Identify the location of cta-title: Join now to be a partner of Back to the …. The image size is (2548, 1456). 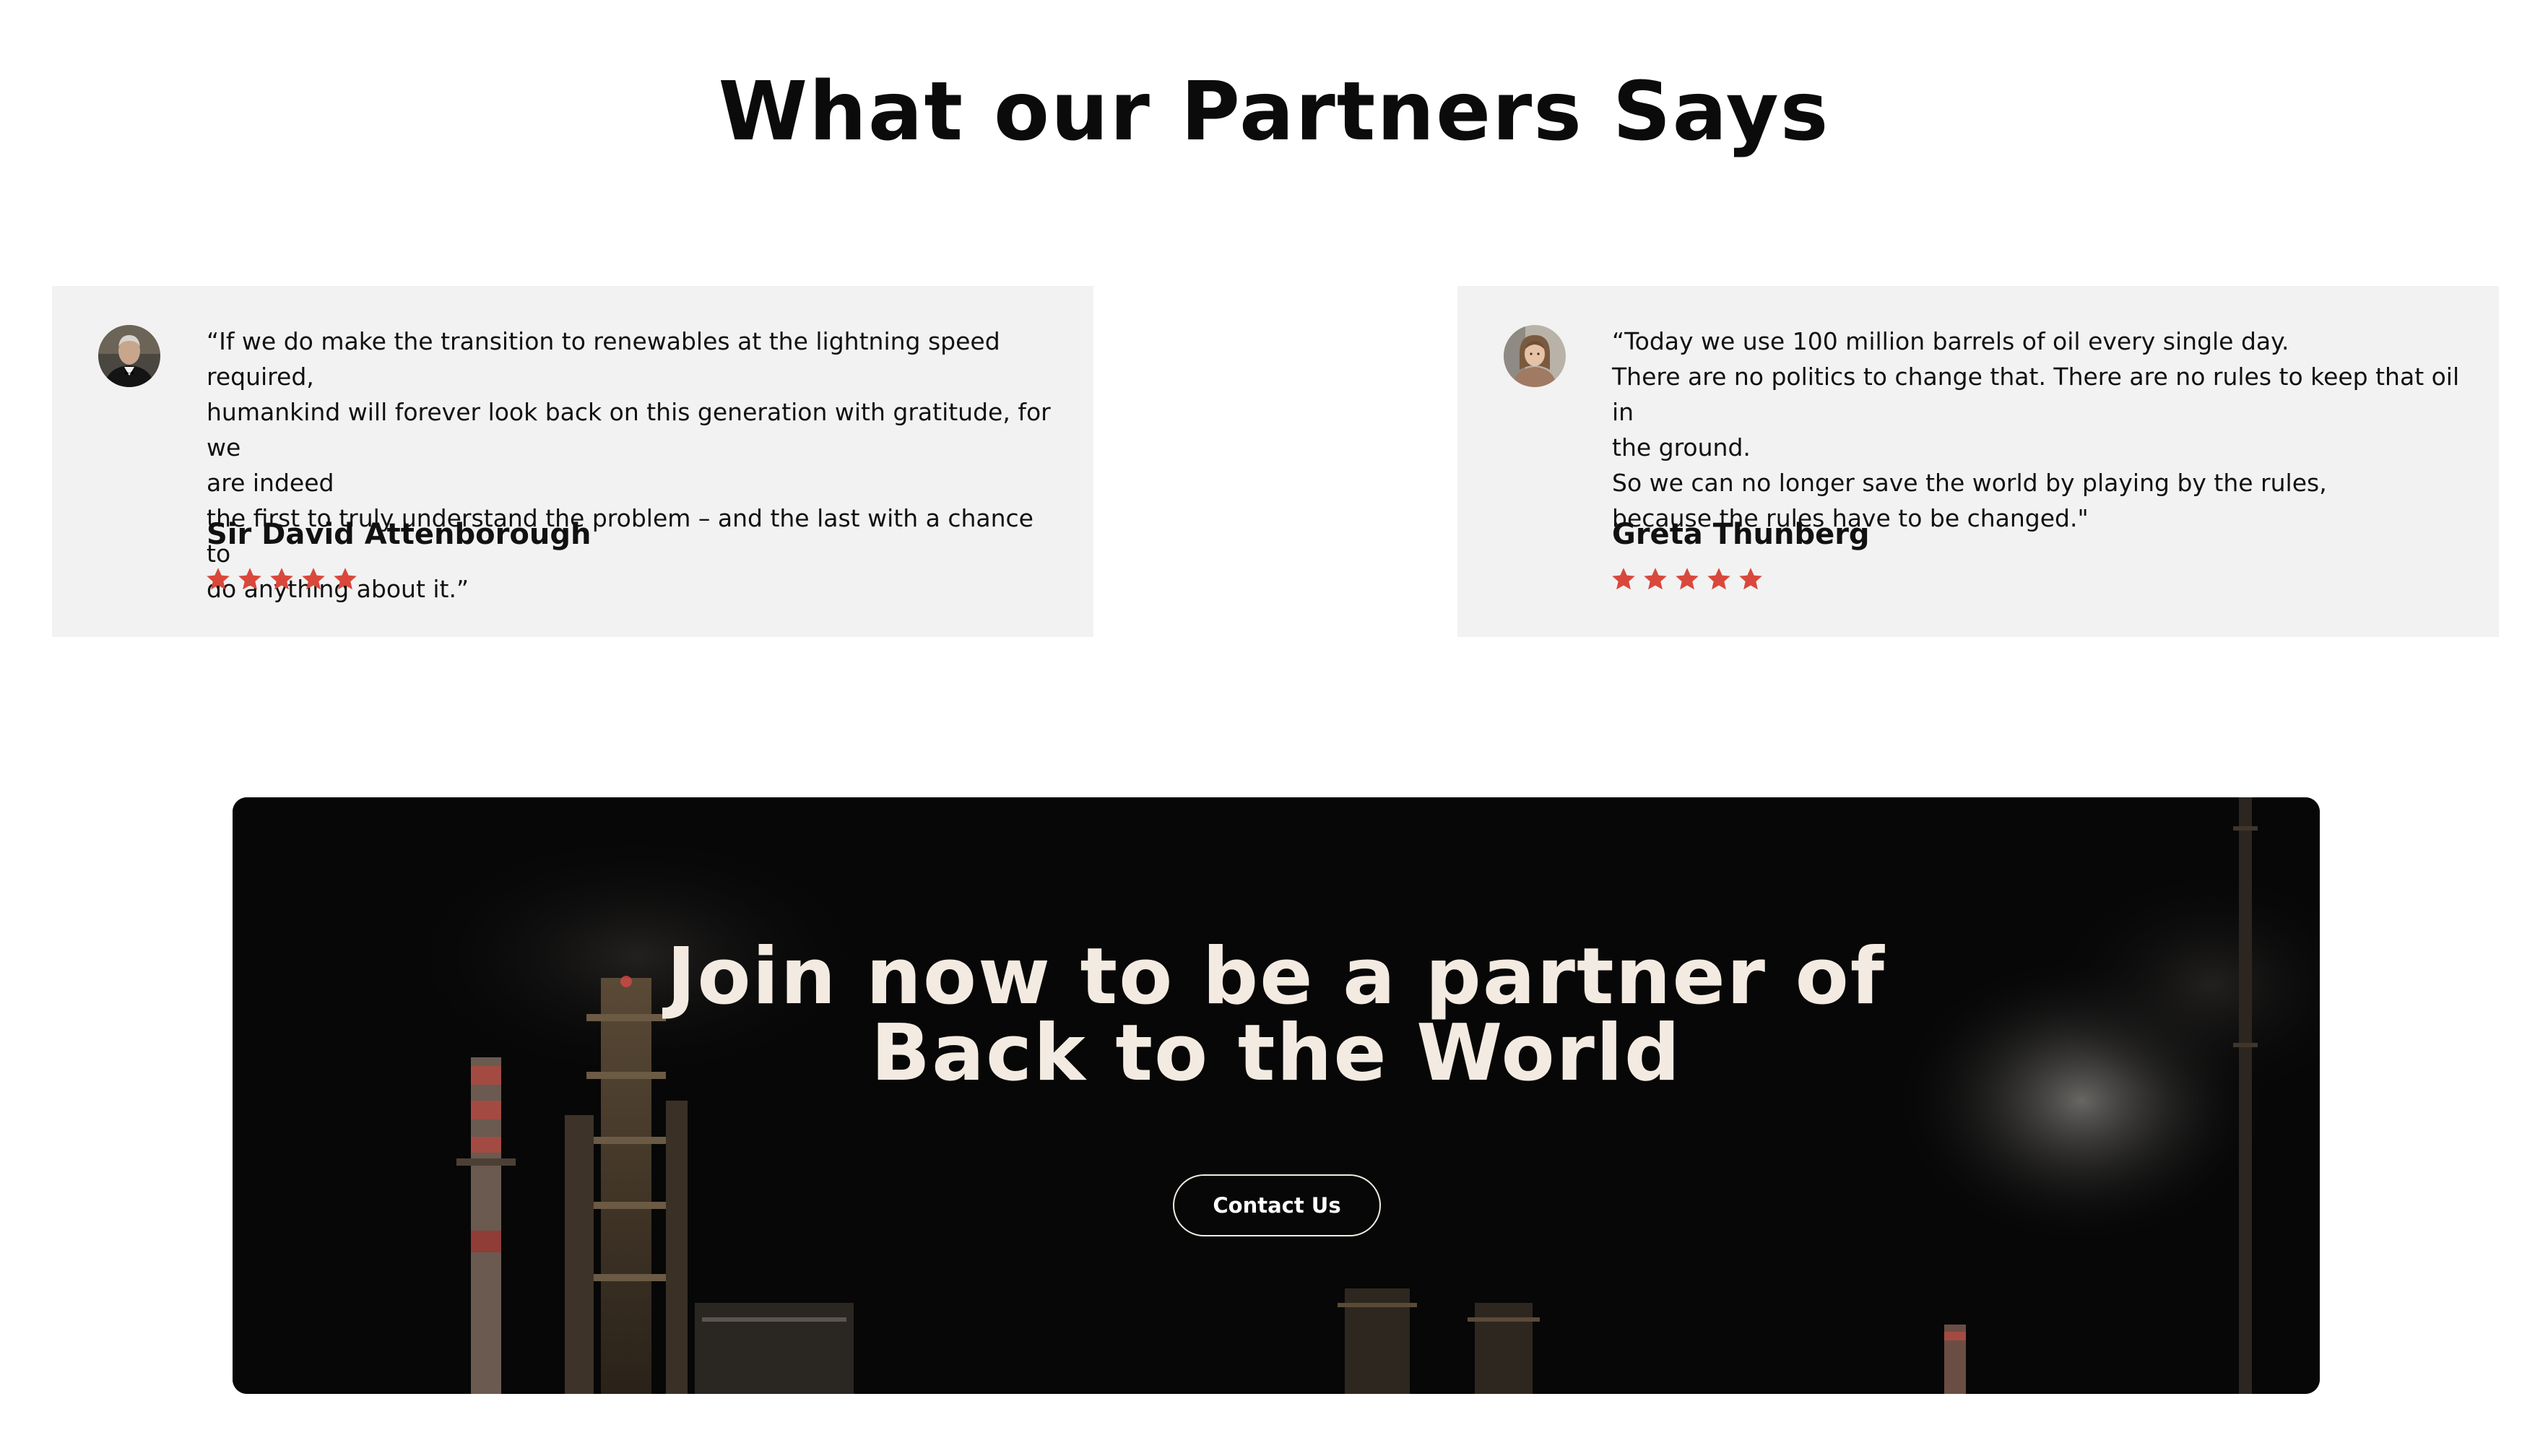
(1276, 1015).